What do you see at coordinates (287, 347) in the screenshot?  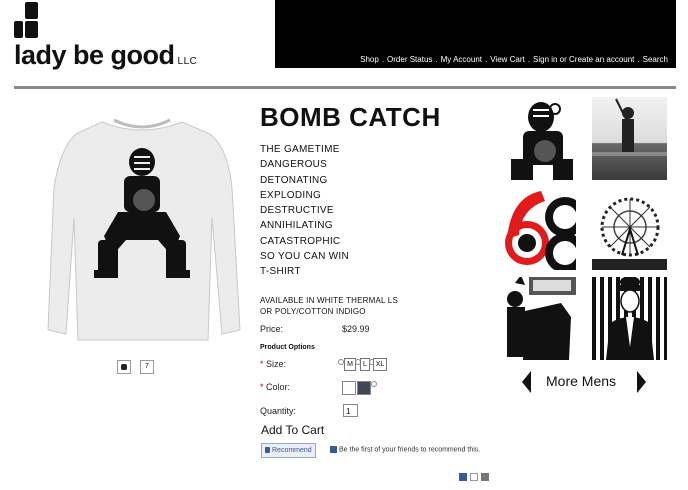 I see `product-options-heading: Product Options` at bounding box center [287, 347].